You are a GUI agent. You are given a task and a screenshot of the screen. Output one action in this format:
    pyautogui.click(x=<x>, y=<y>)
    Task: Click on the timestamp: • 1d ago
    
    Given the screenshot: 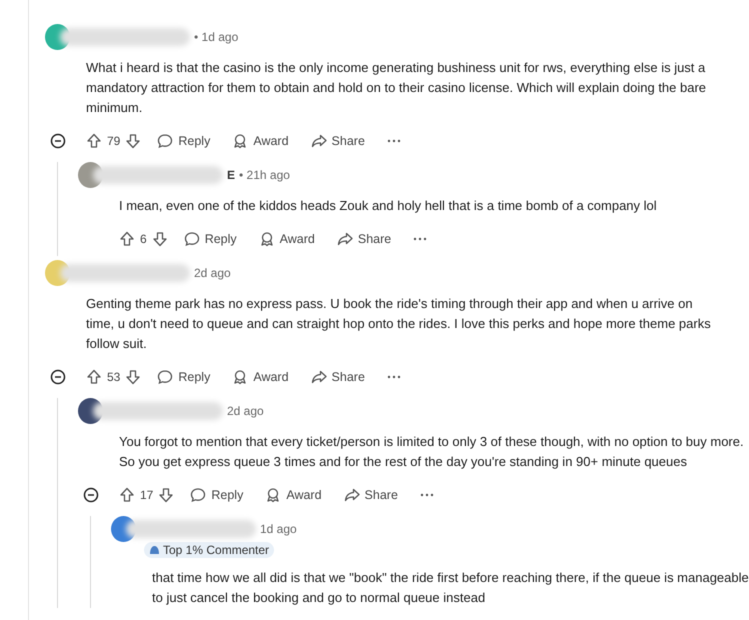 What is the action you would take?
    pyautogui.click(x=216, y=37)
    